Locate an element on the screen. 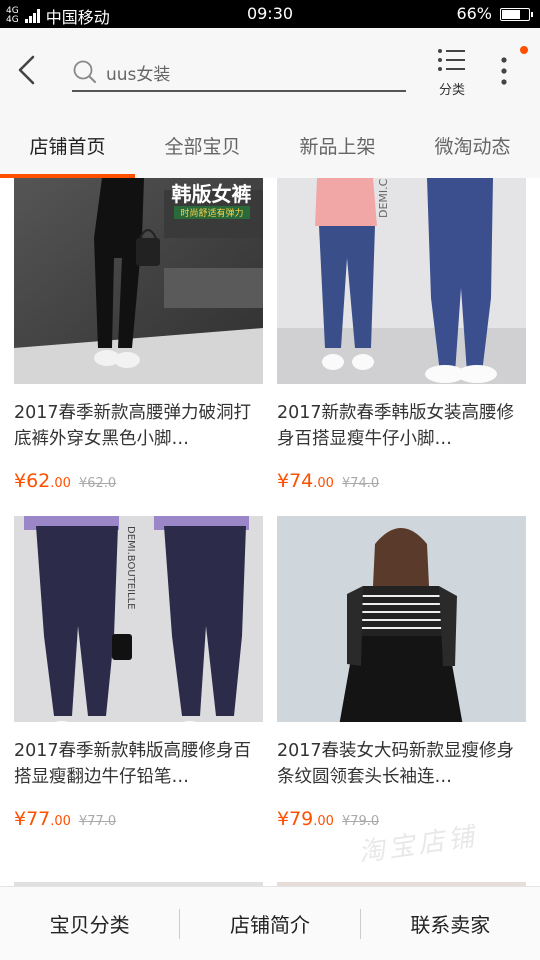 The width and height of the screenshot is (540, 960). original-price: ¥62.0 is located at coordinates (97, 483).